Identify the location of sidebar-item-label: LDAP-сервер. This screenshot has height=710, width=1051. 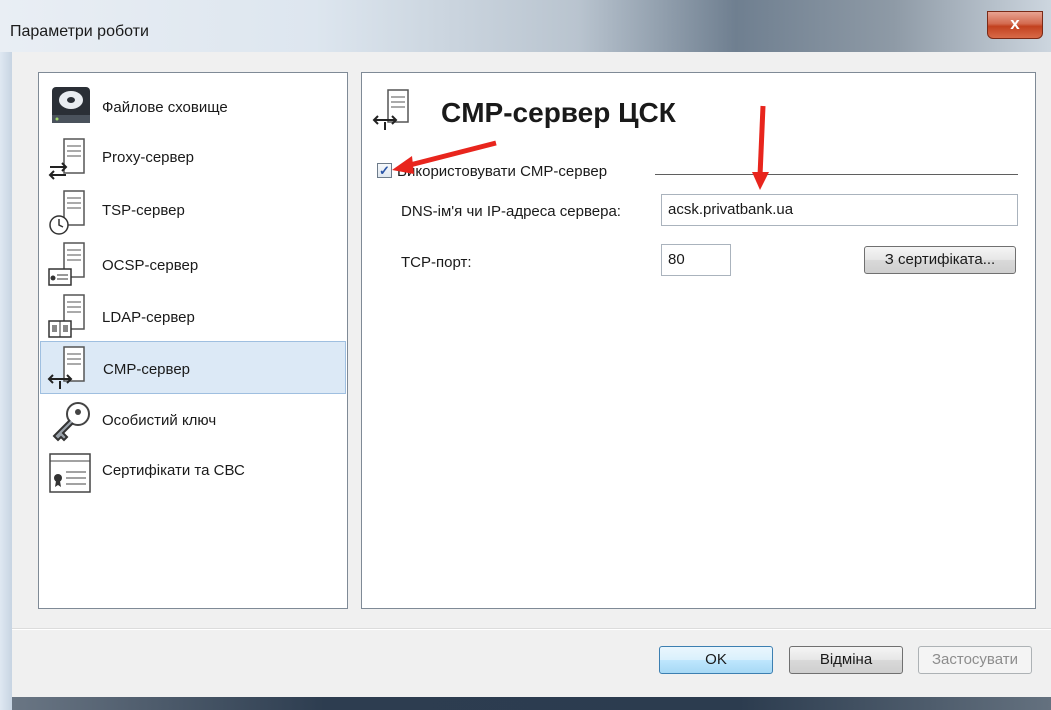
(148, 317).